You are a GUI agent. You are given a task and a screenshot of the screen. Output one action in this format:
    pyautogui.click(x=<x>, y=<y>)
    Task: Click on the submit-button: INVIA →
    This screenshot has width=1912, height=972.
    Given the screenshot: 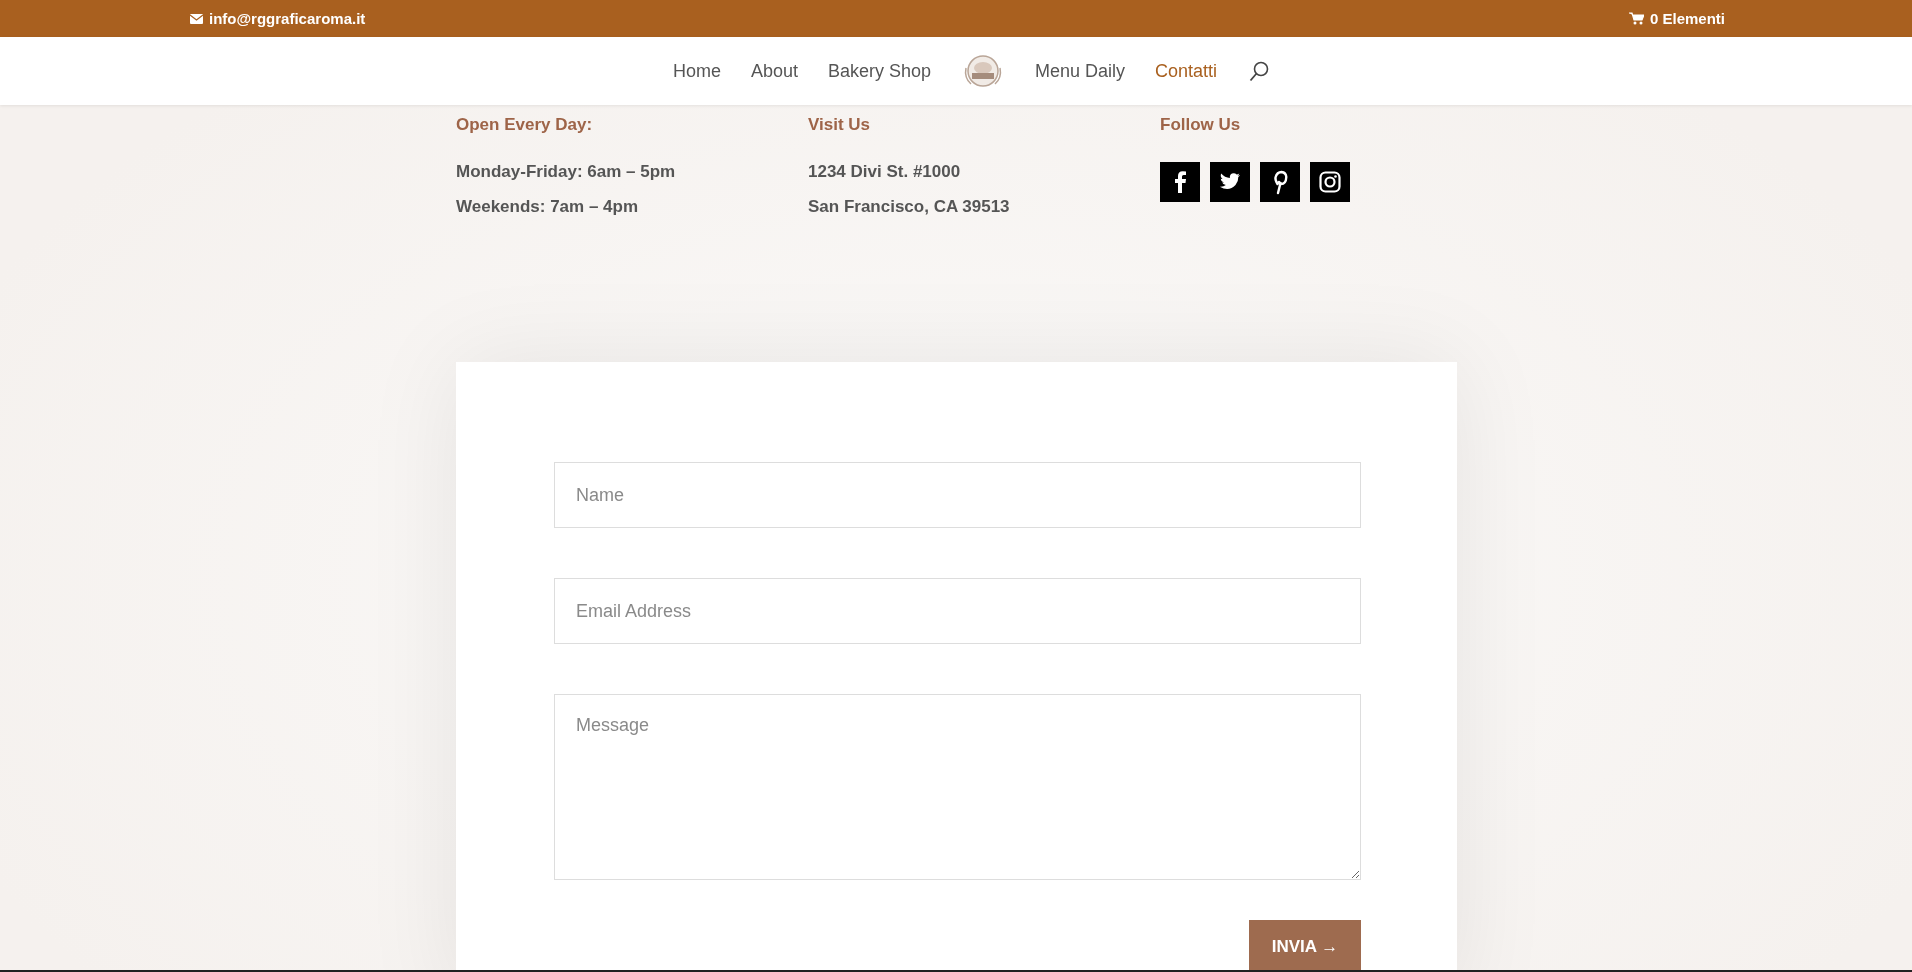 What is the action you would take?
    pyautogui.click(x=1305, y=945)
    